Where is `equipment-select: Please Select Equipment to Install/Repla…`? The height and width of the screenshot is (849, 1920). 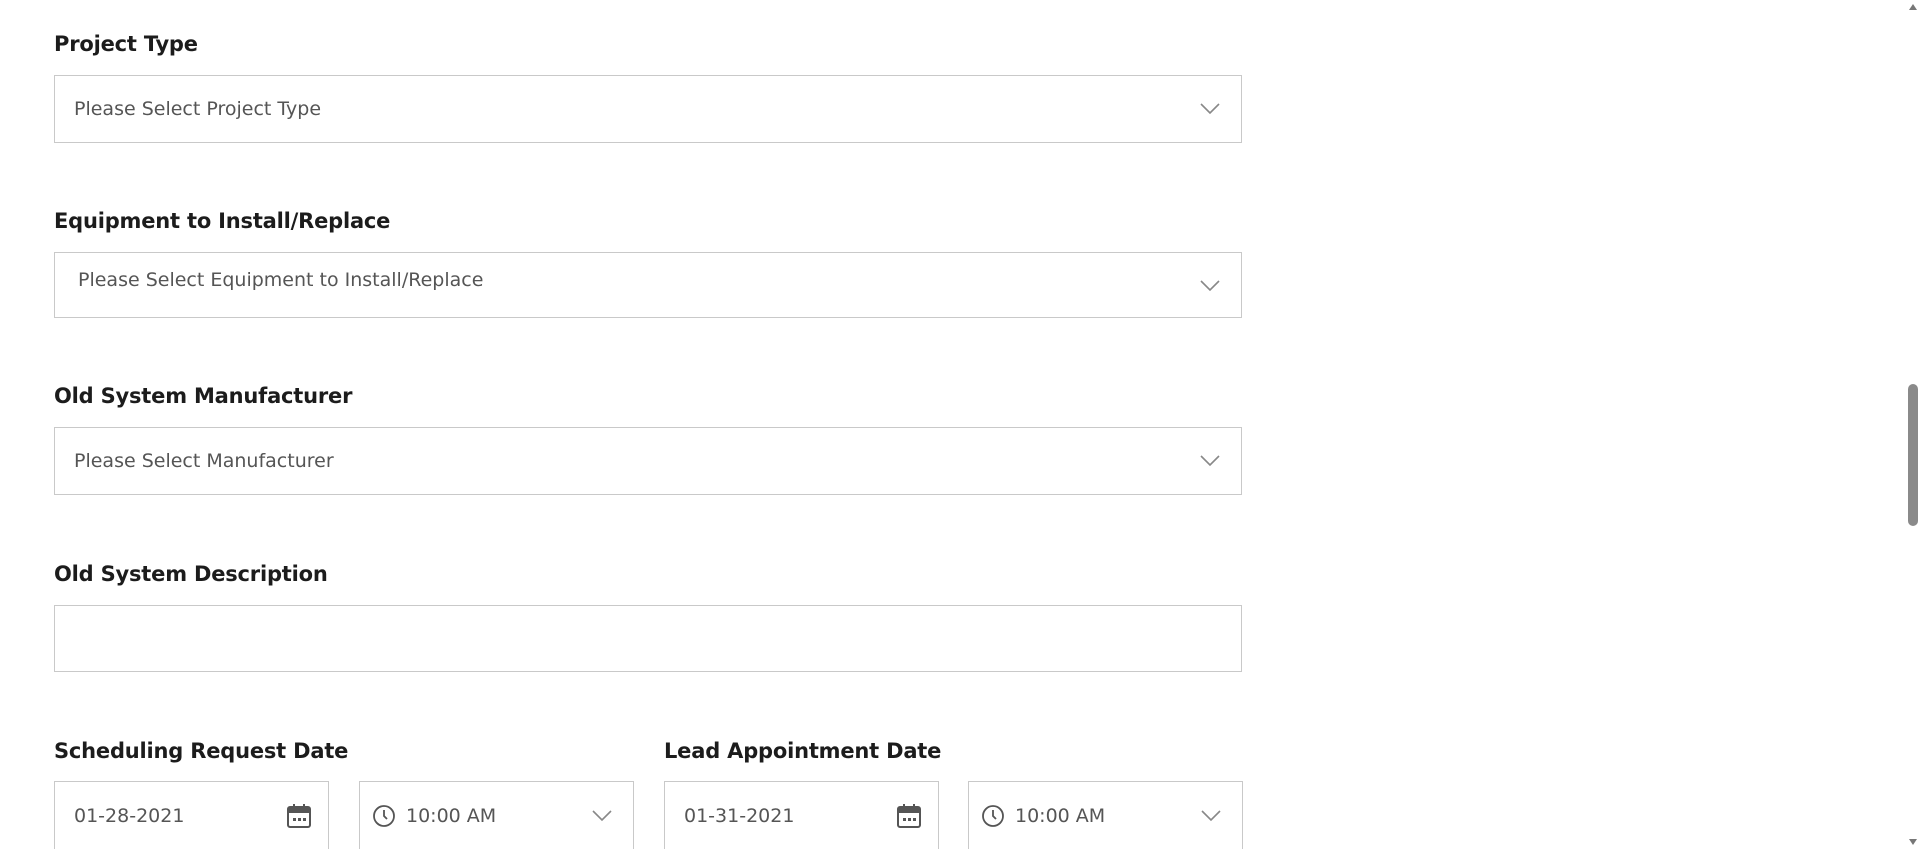
equipment-select: Please Select Equipment to Install/Repla… is located at coordinates (648, 285).